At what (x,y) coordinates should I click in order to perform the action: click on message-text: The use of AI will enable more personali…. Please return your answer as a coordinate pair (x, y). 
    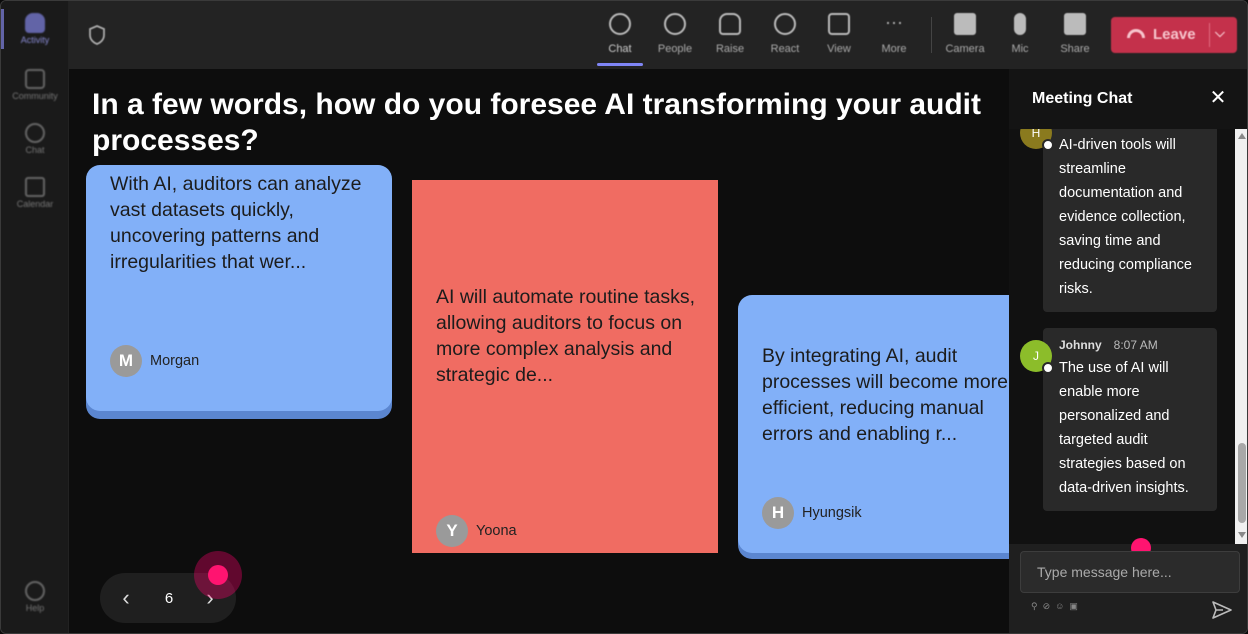
    Looking at the image, I should click on (1124, 428).